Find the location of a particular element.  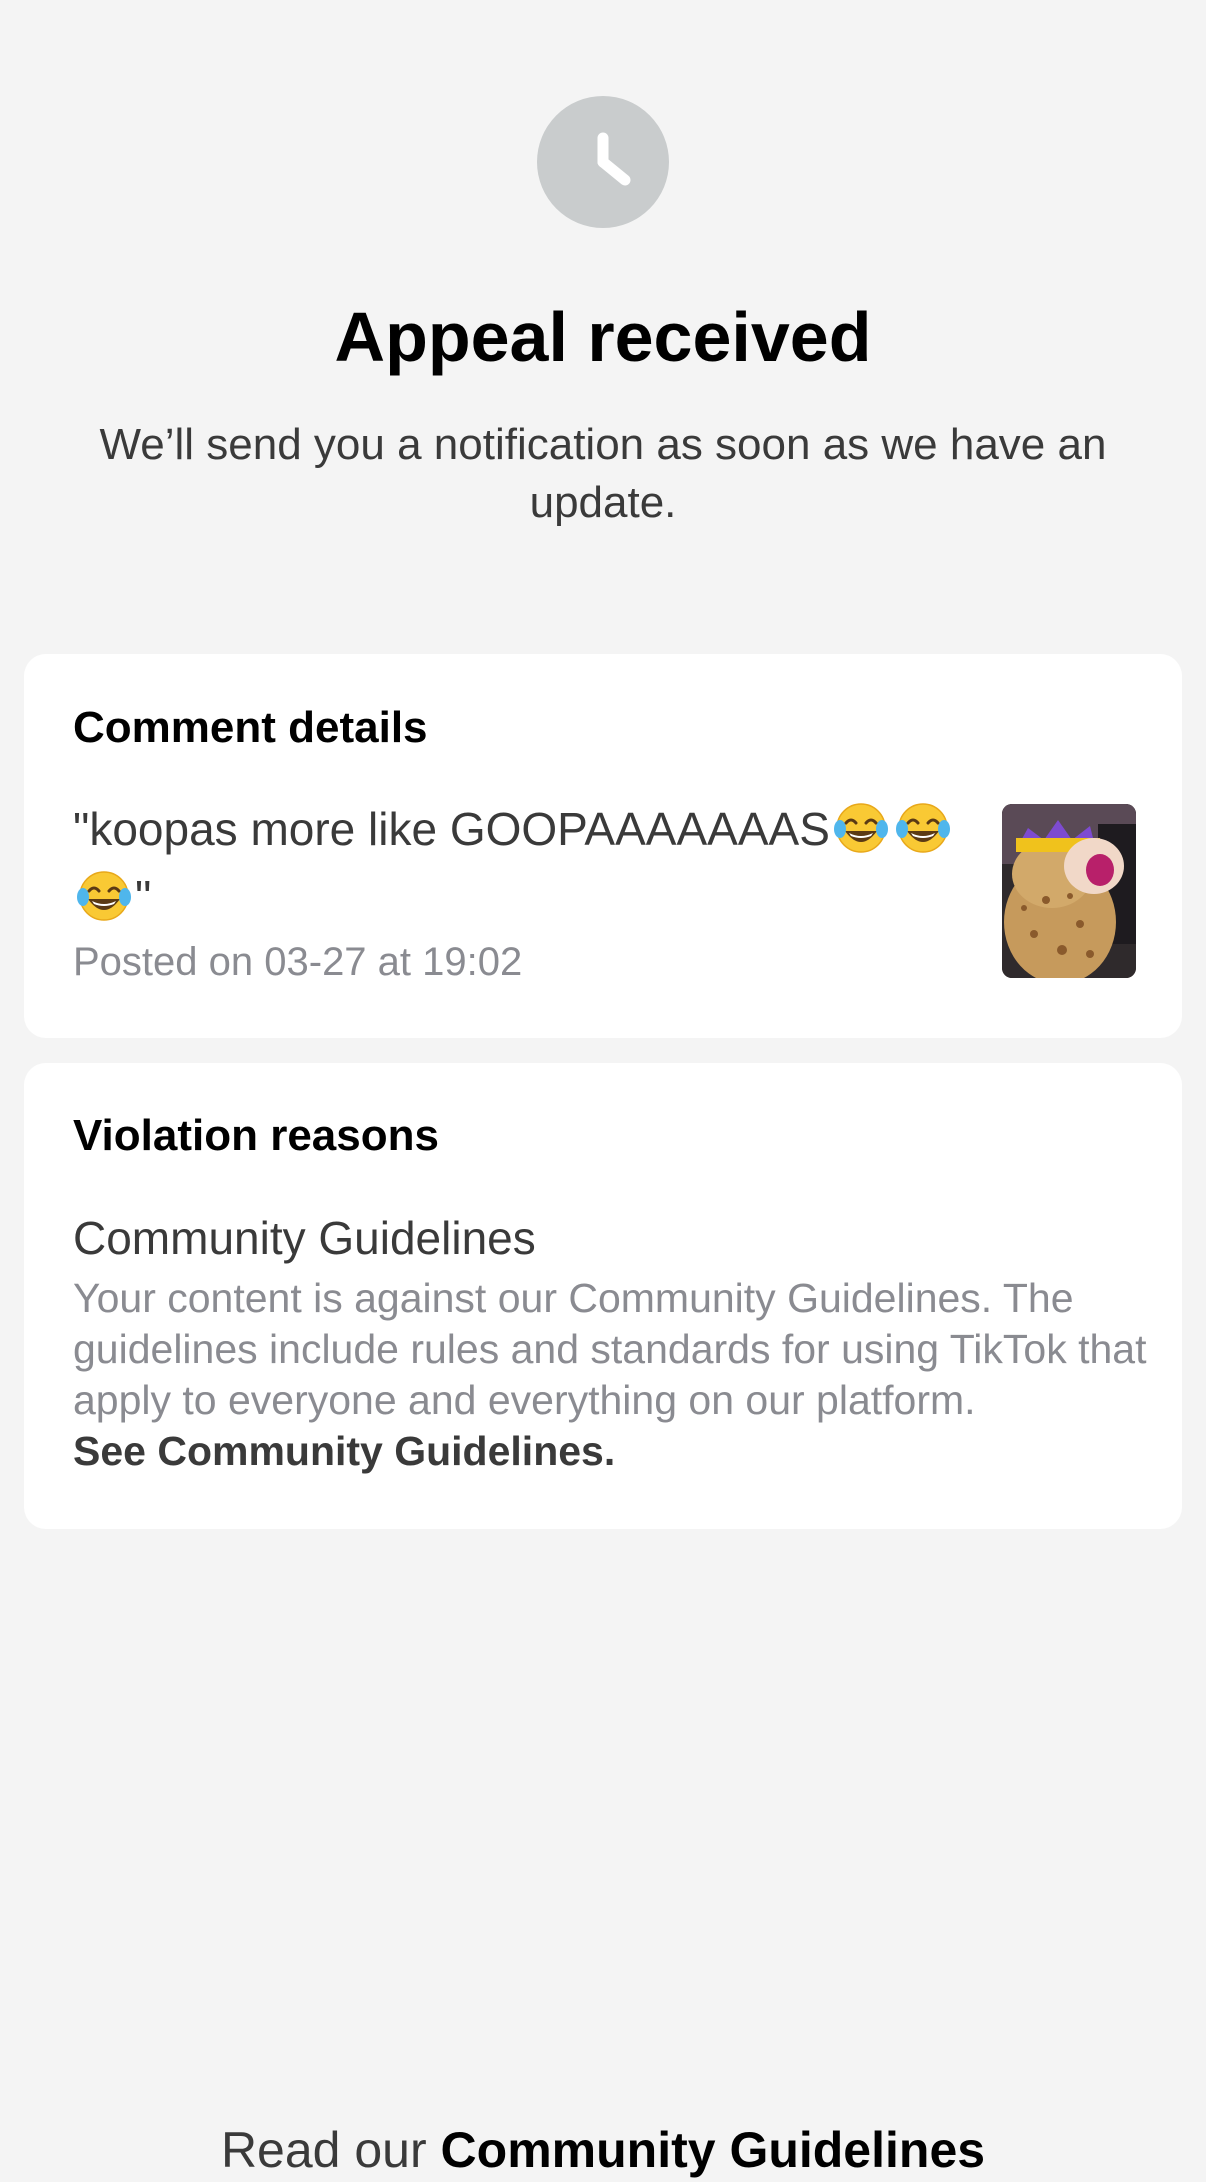

violation-section-heading: Community Guidelines is located at coordinates (304, 1238).